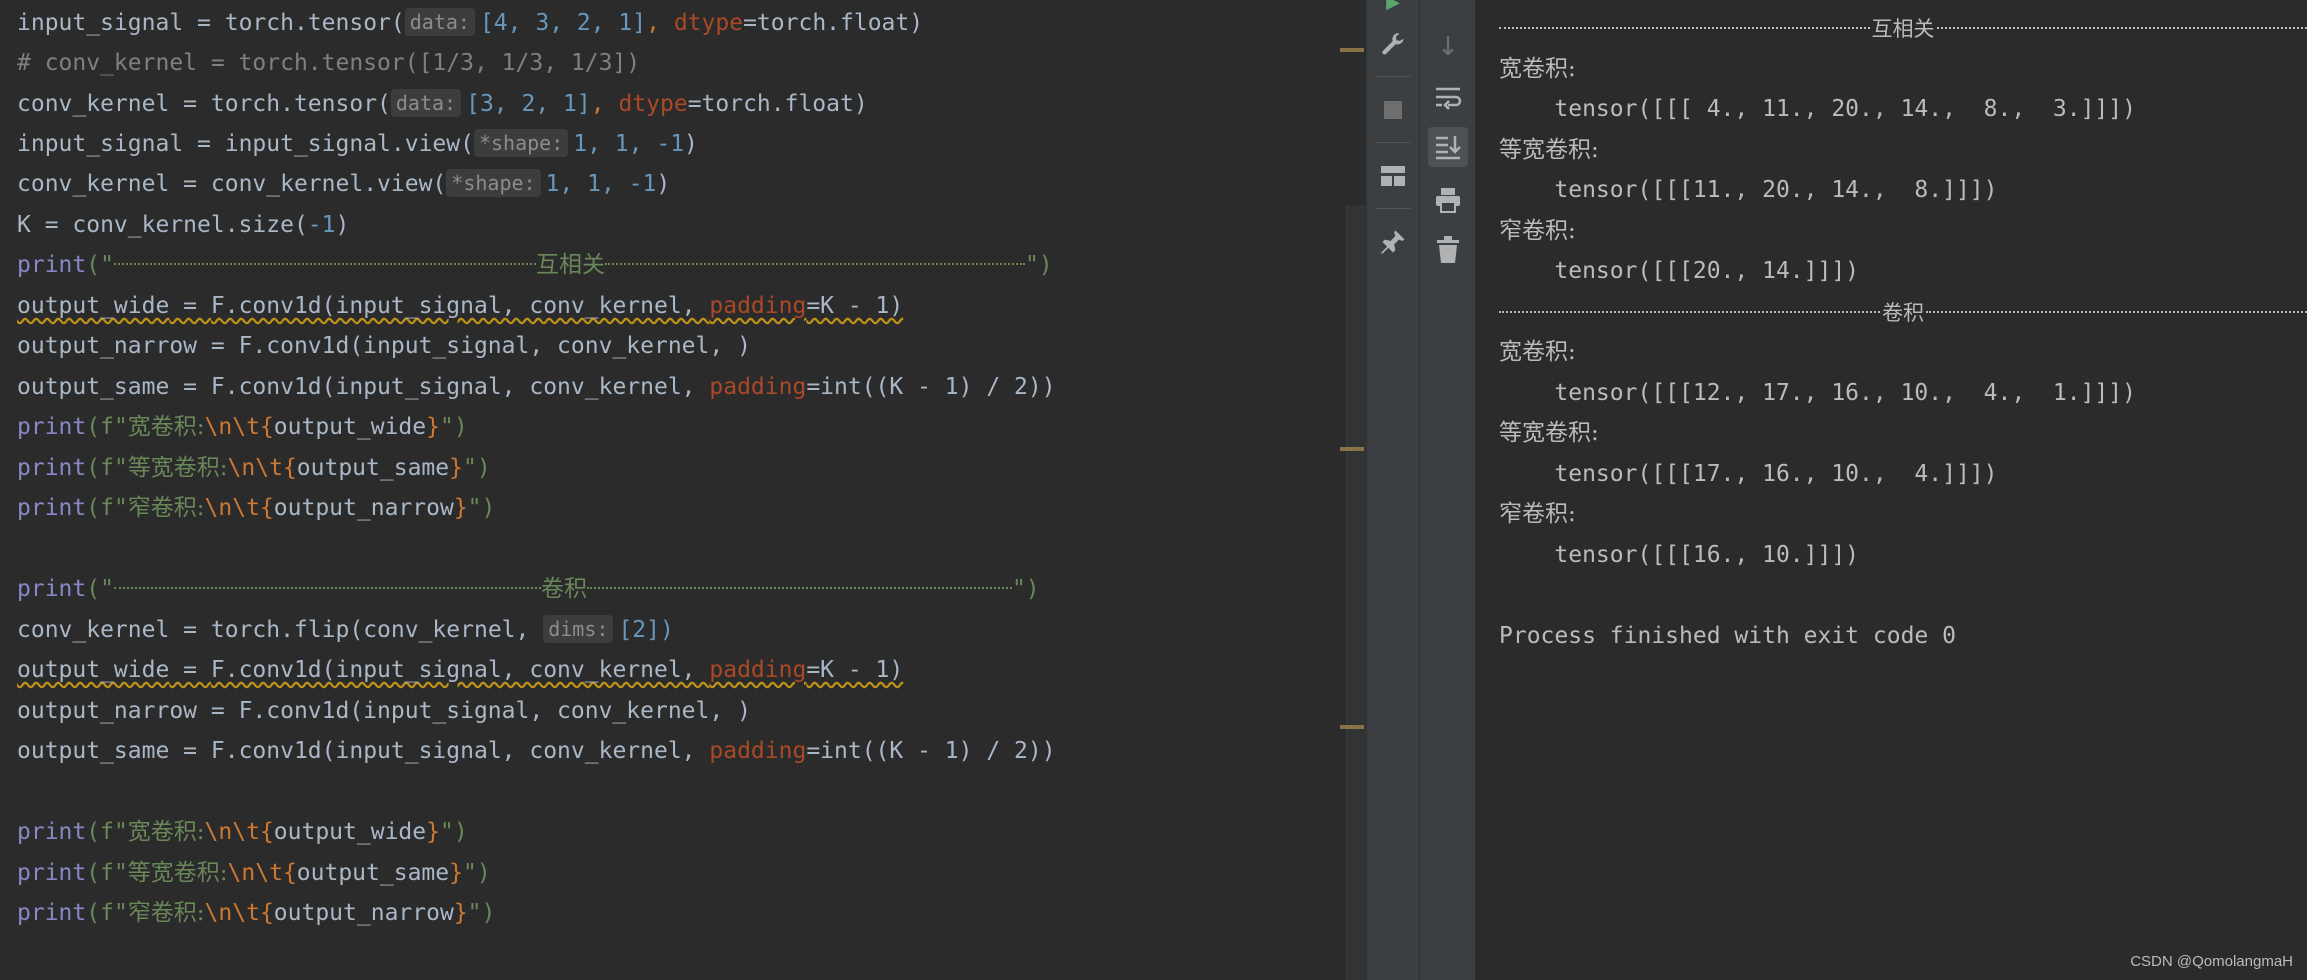 This screenshot has height=980, width=2307. What do you see at coordinates (1448, 98) in the screenshot?
I see `soft-wrap-icon` at bounding box center [1448, 98].